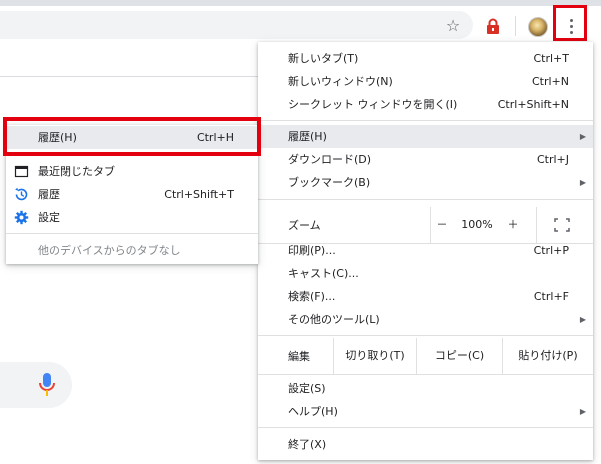  Describe the element at coordinates (21, 217) in the screenshot. I see `gear-icon` at that location.